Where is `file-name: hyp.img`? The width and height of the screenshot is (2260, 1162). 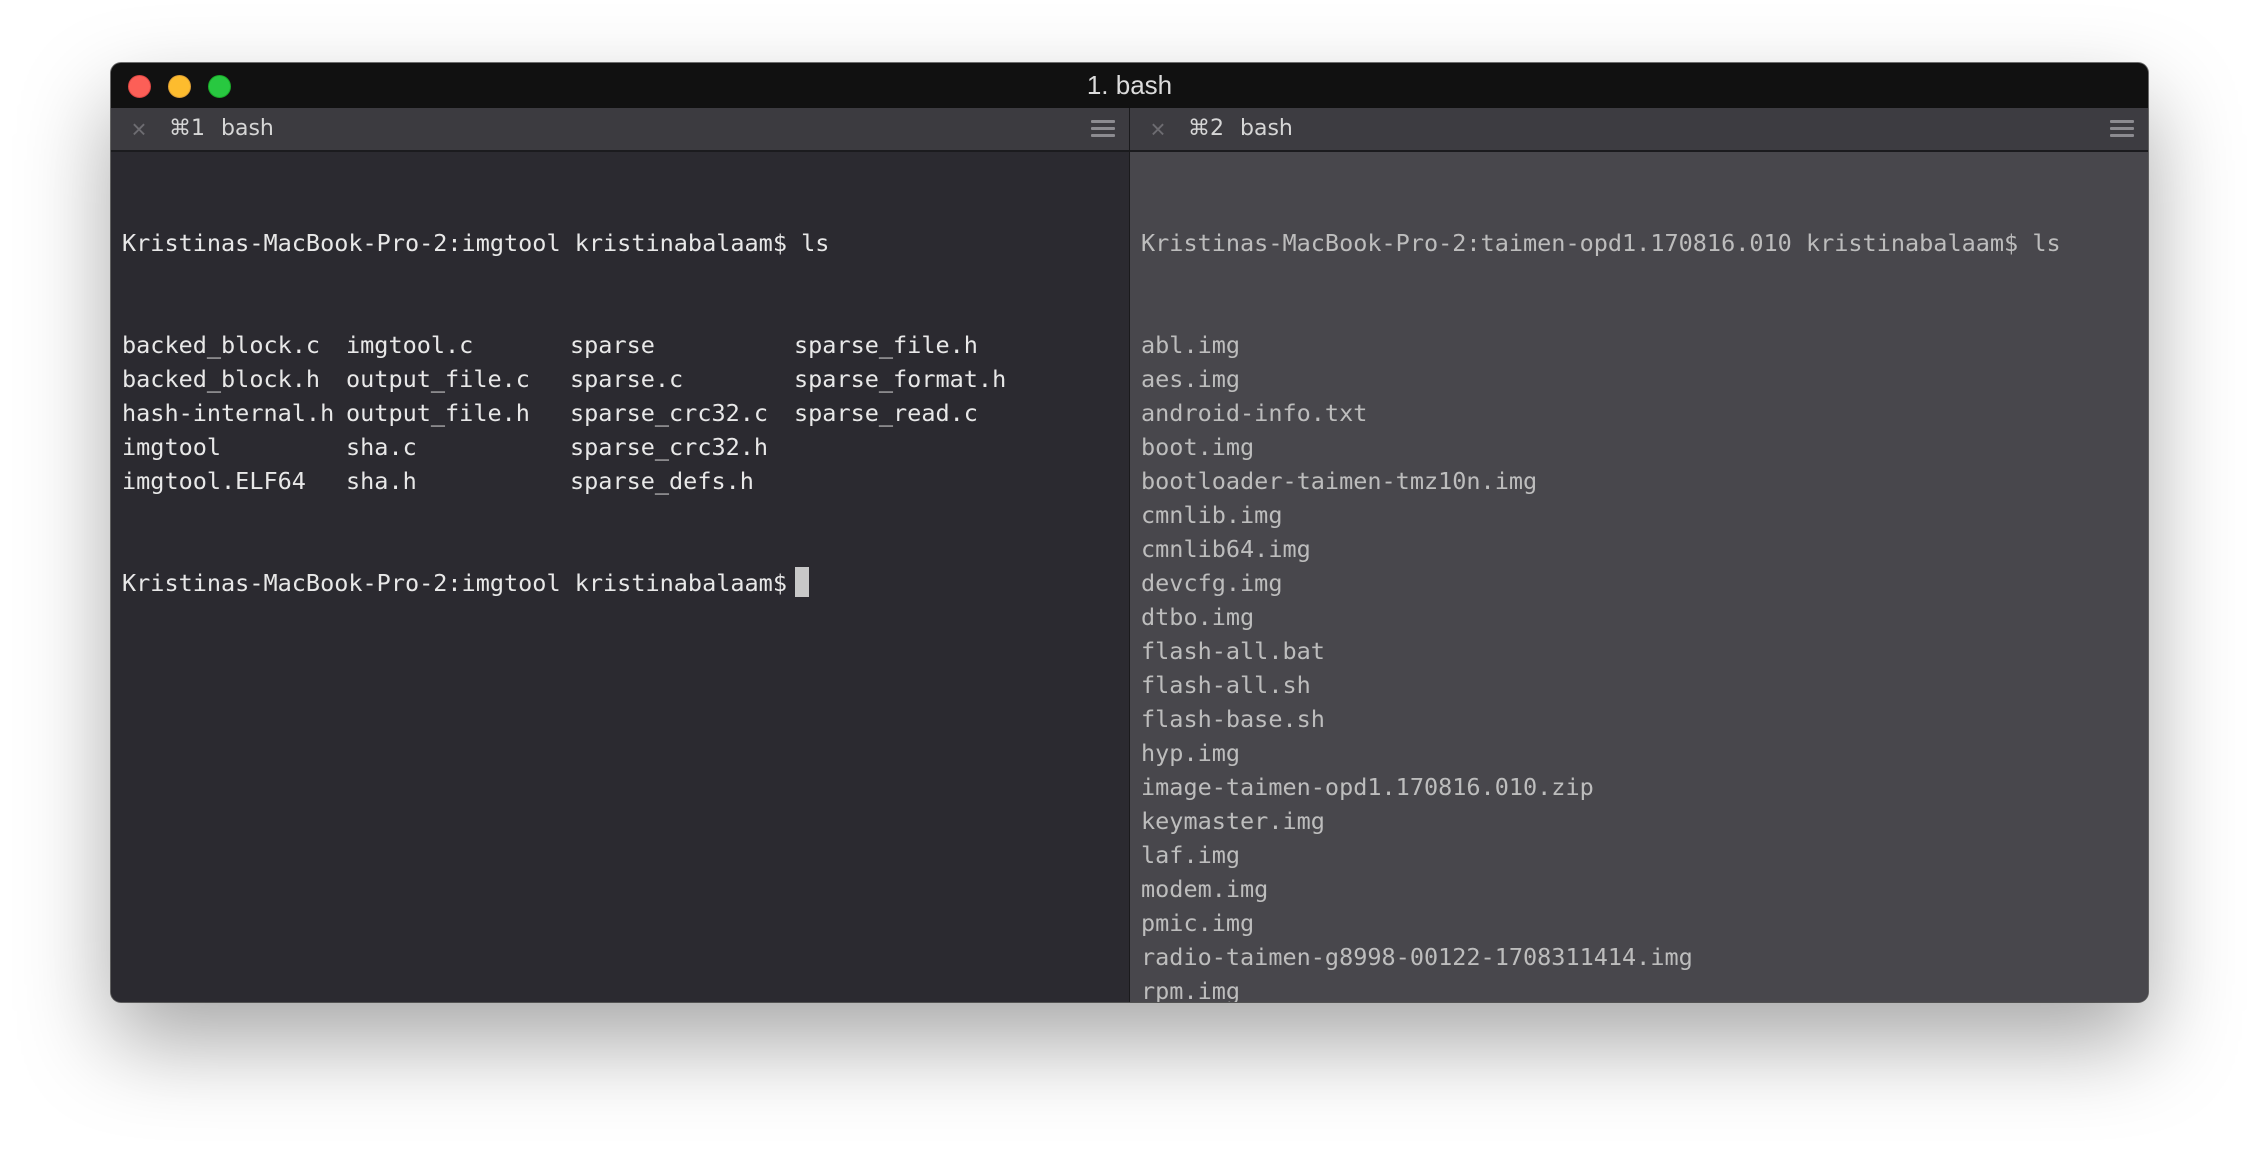 file-name: hyp.img is located at coordinates (1191, 753).